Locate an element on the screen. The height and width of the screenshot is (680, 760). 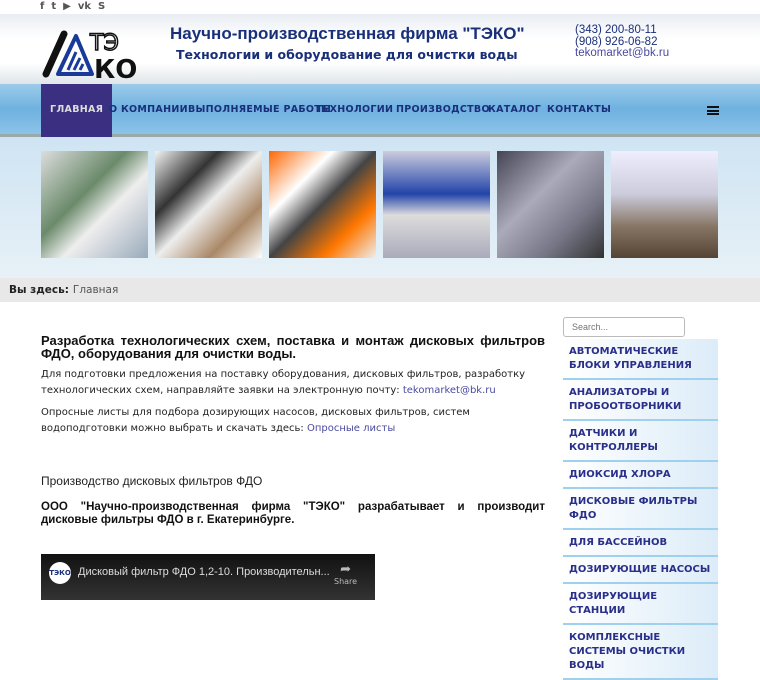
nav-home: ГЛАВНАЯ is located at coordinates (77, 110).